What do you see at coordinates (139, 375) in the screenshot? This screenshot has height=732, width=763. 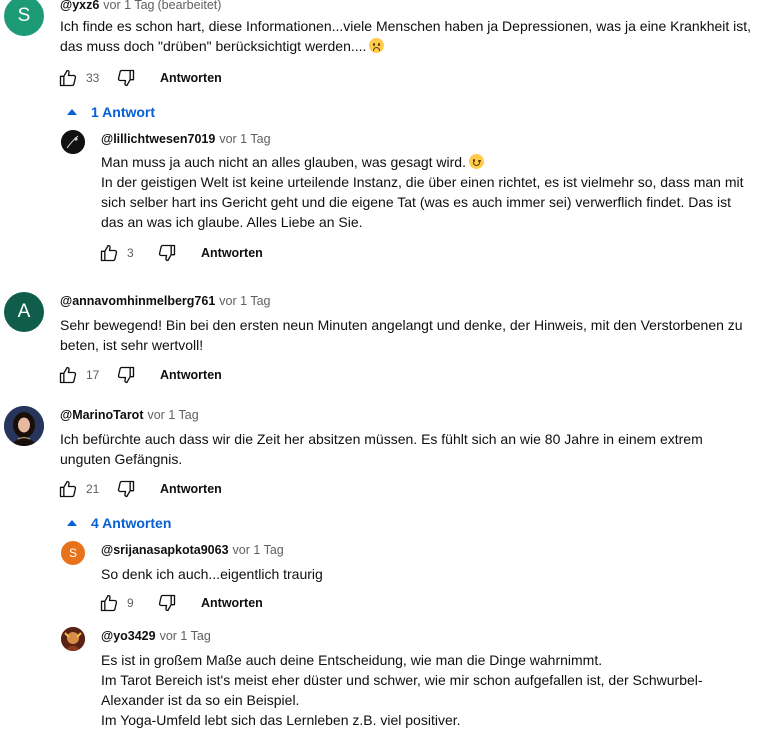 I see `comment-actions: 17 Antworten` at bounding box center [139, 375].